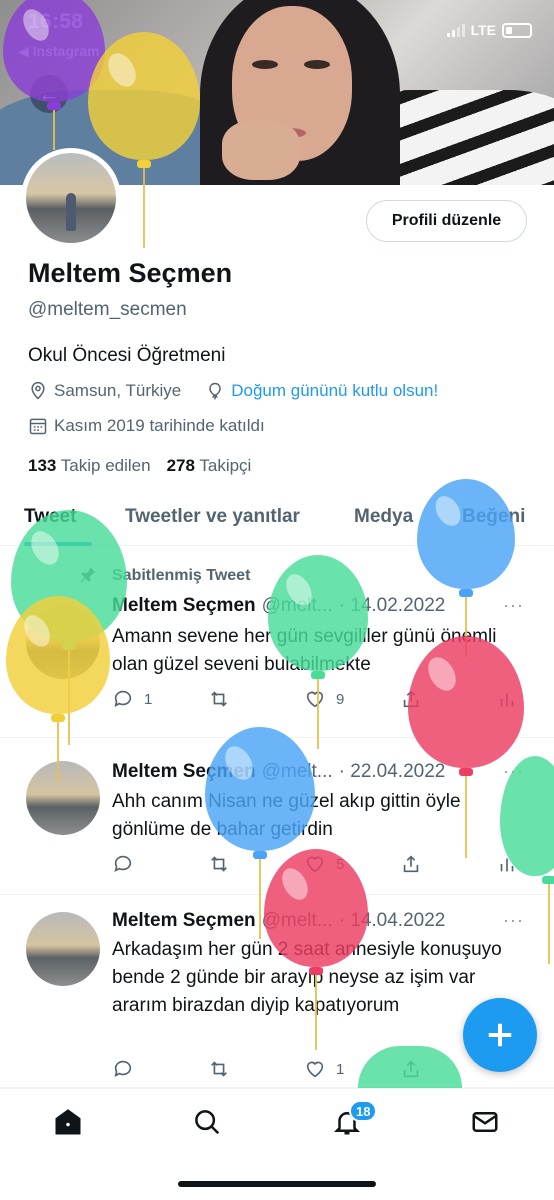 Image resolution: width=554 pixels, height=1200 pixels. What do you see at coordinates (455, 30) in the screenshot?
I see `signal-icon` at bounding box center [455, 30].